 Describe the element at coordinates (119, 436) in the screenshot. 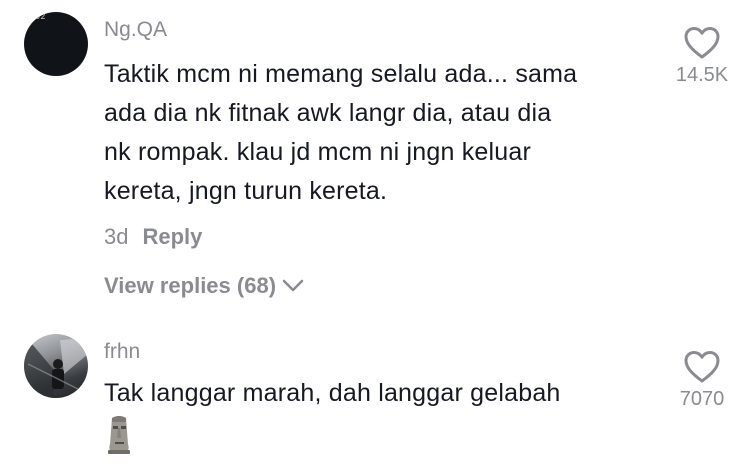

I see `moai-icon` at that location.